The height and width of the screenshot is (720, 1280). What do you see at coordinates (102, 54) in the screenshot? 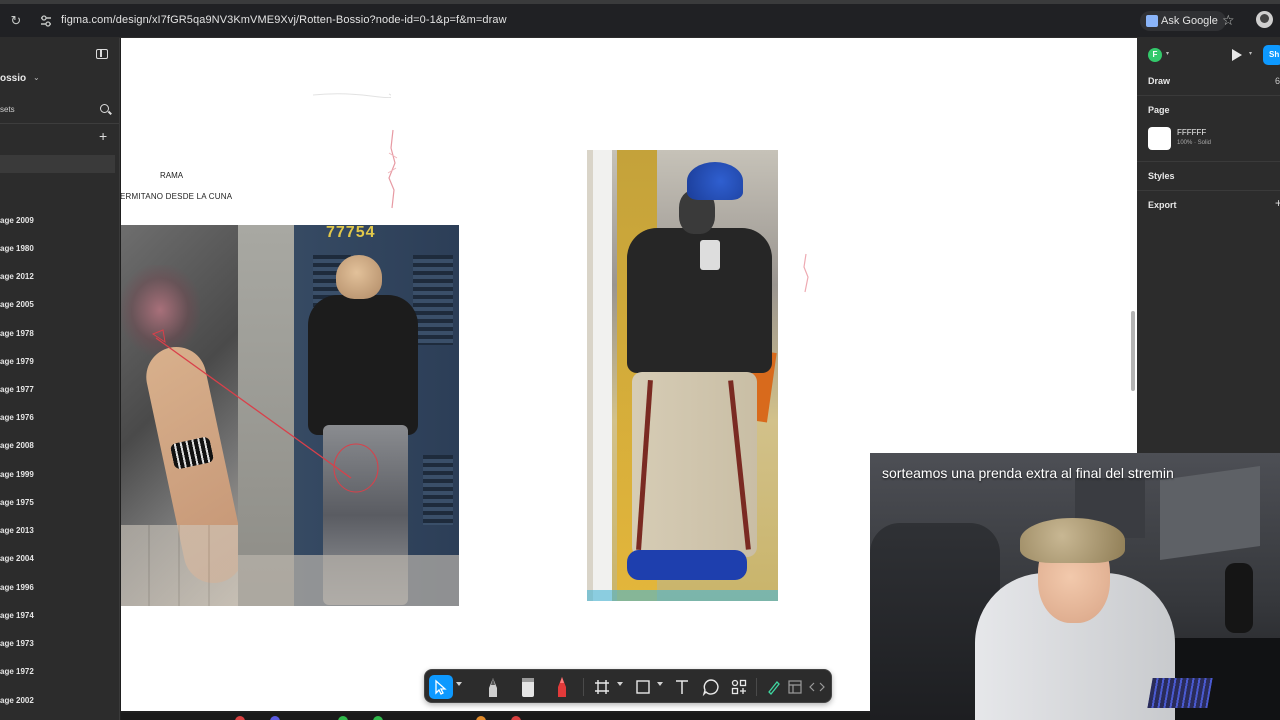
I see `sidebar-toggle-icon` at bounding box center [102, 54].